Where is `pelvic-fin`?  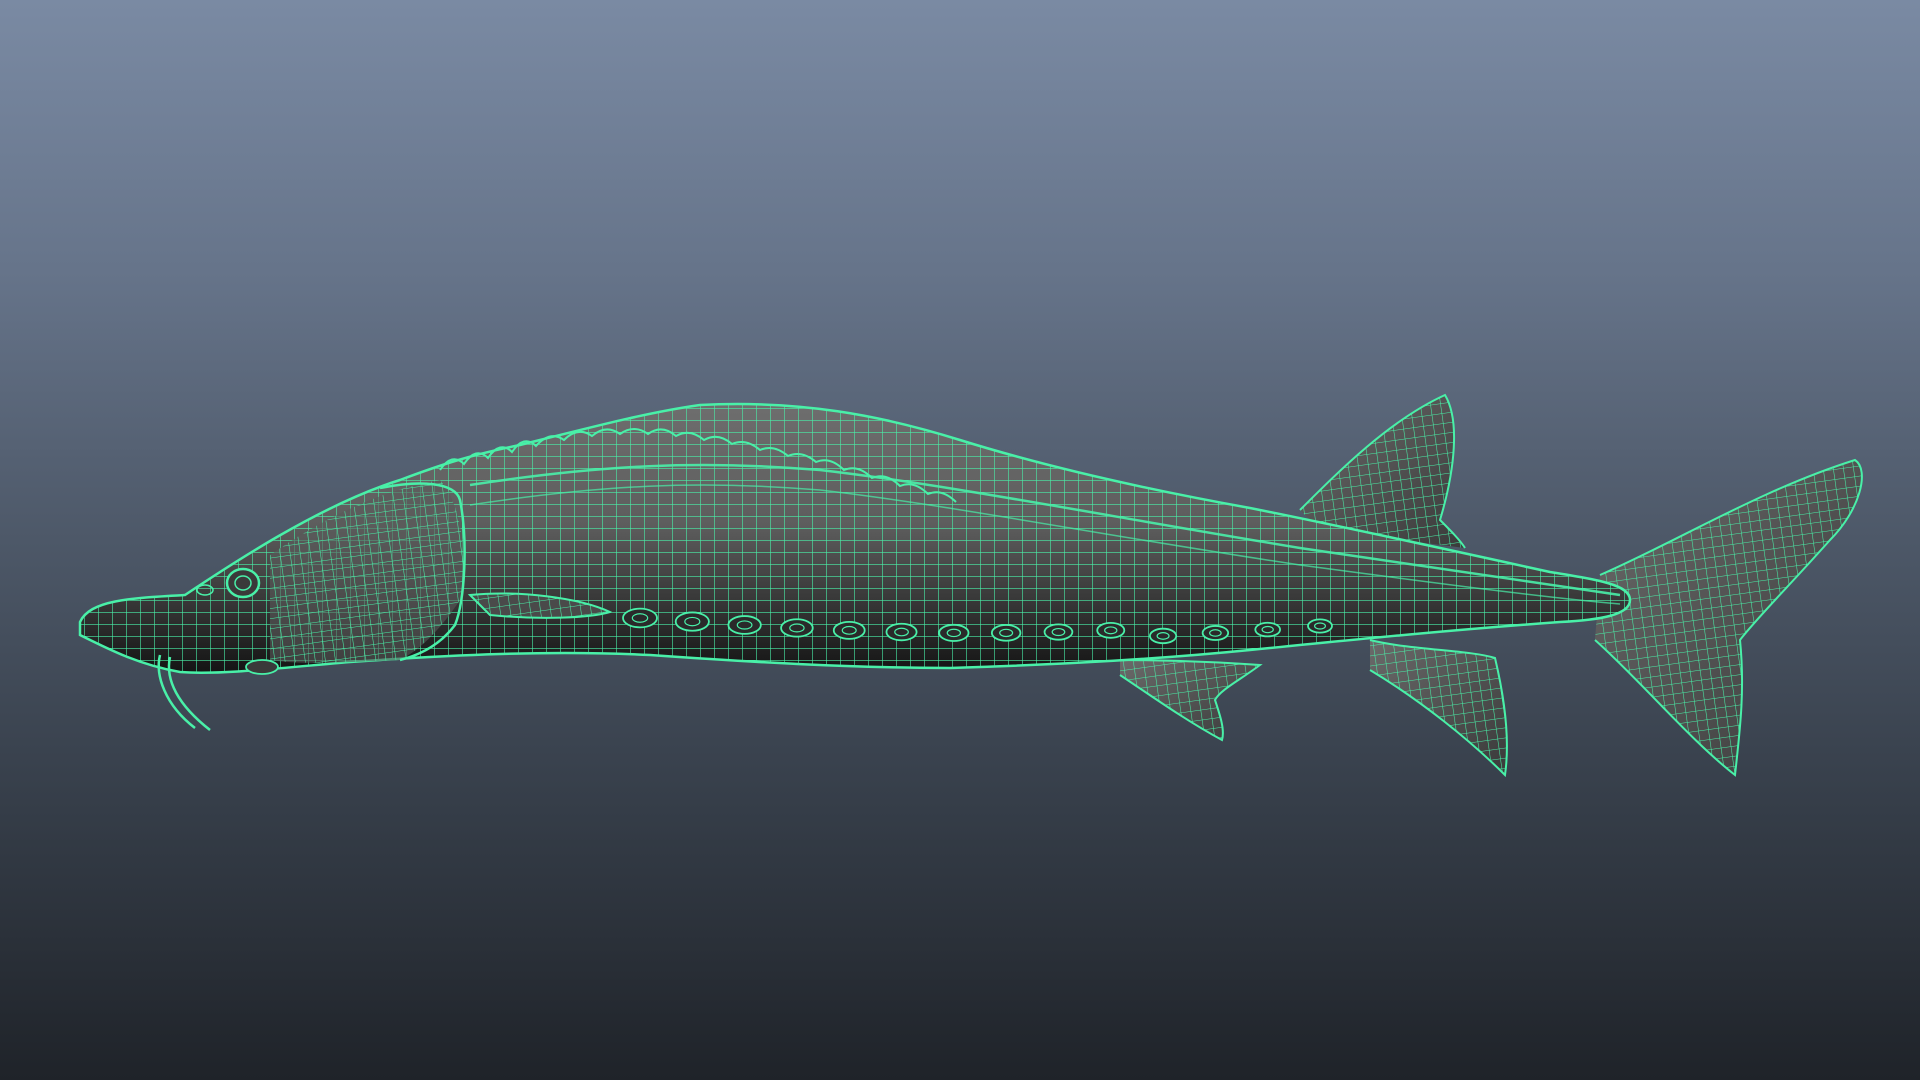 pelvic-fin is located at coordinates (1191, 700).